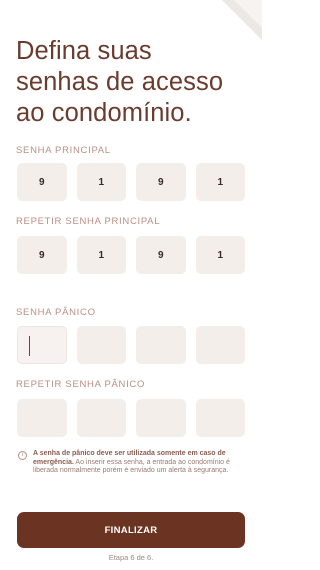 The width and height of the screenshot is (320, 570). I want to click on repeat-main-password-label: REPETIR SENHA PRINCIPAL, so click(88, 221).